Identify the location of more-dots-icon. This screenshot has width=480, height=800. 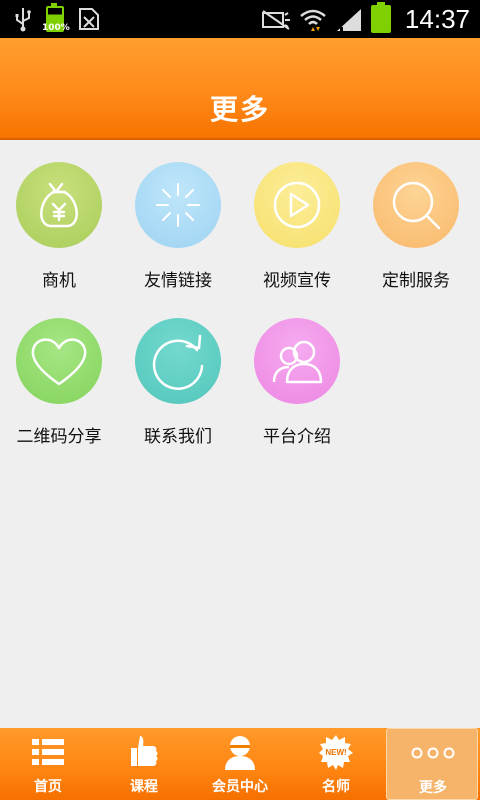
(433, 753).